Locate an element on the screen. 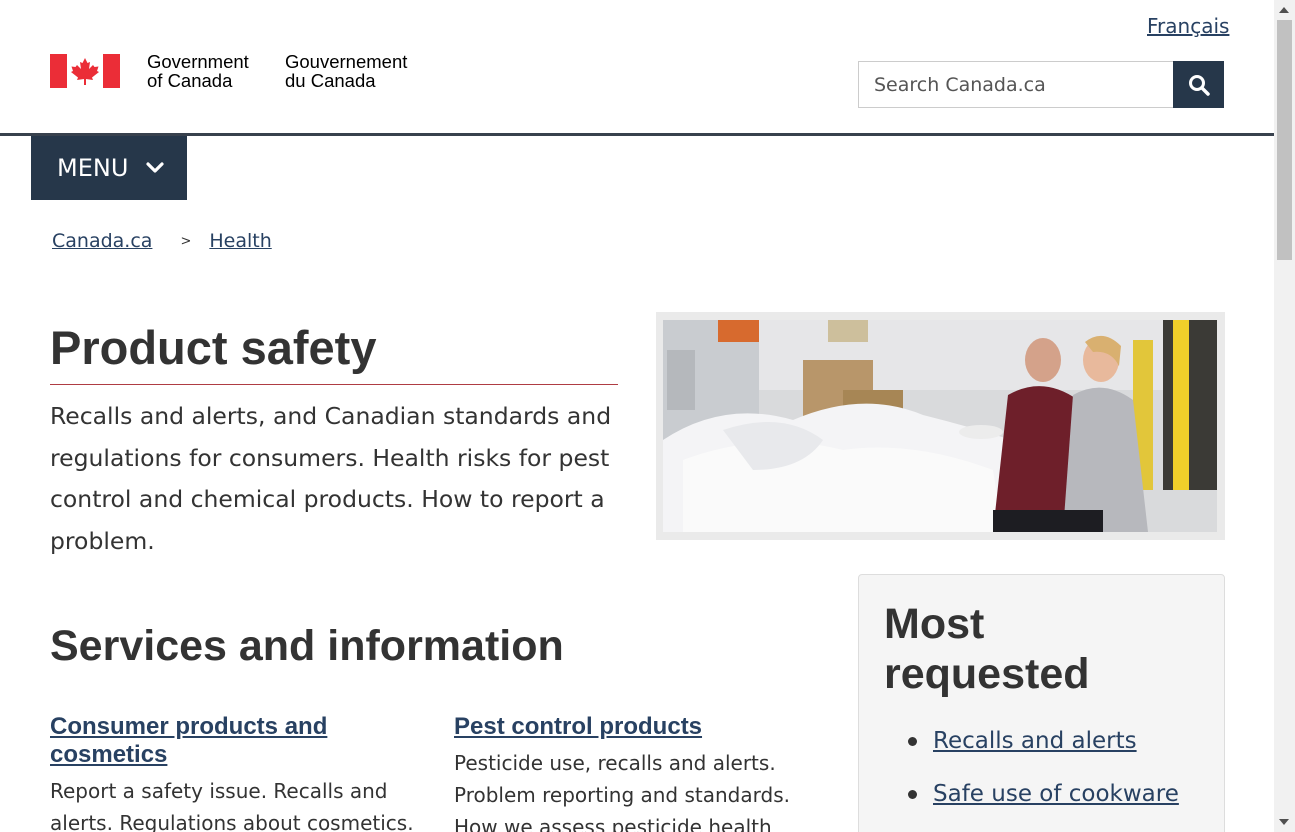 This screenshot has height=832, width=1295. search-bar is located at coordinates (1041, 84).